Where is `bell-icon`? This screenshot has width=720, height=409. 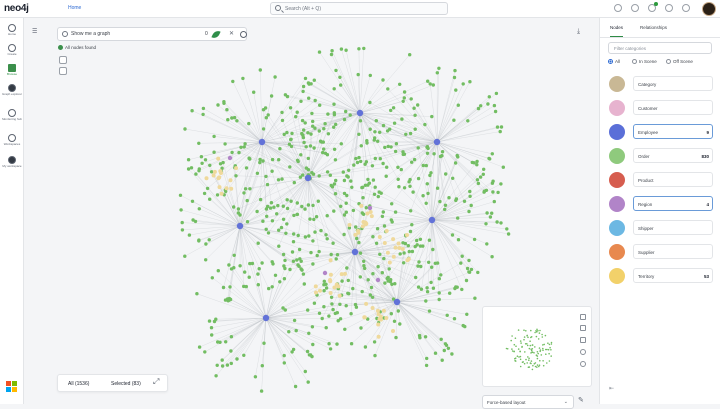
bell-icon is located at coordinates (652, 8).